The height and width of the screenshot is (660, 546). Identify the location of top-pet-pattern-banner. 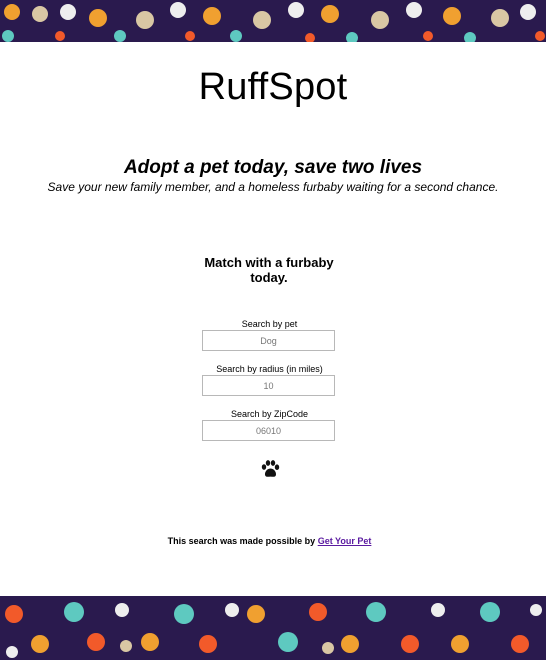
(273, 21).